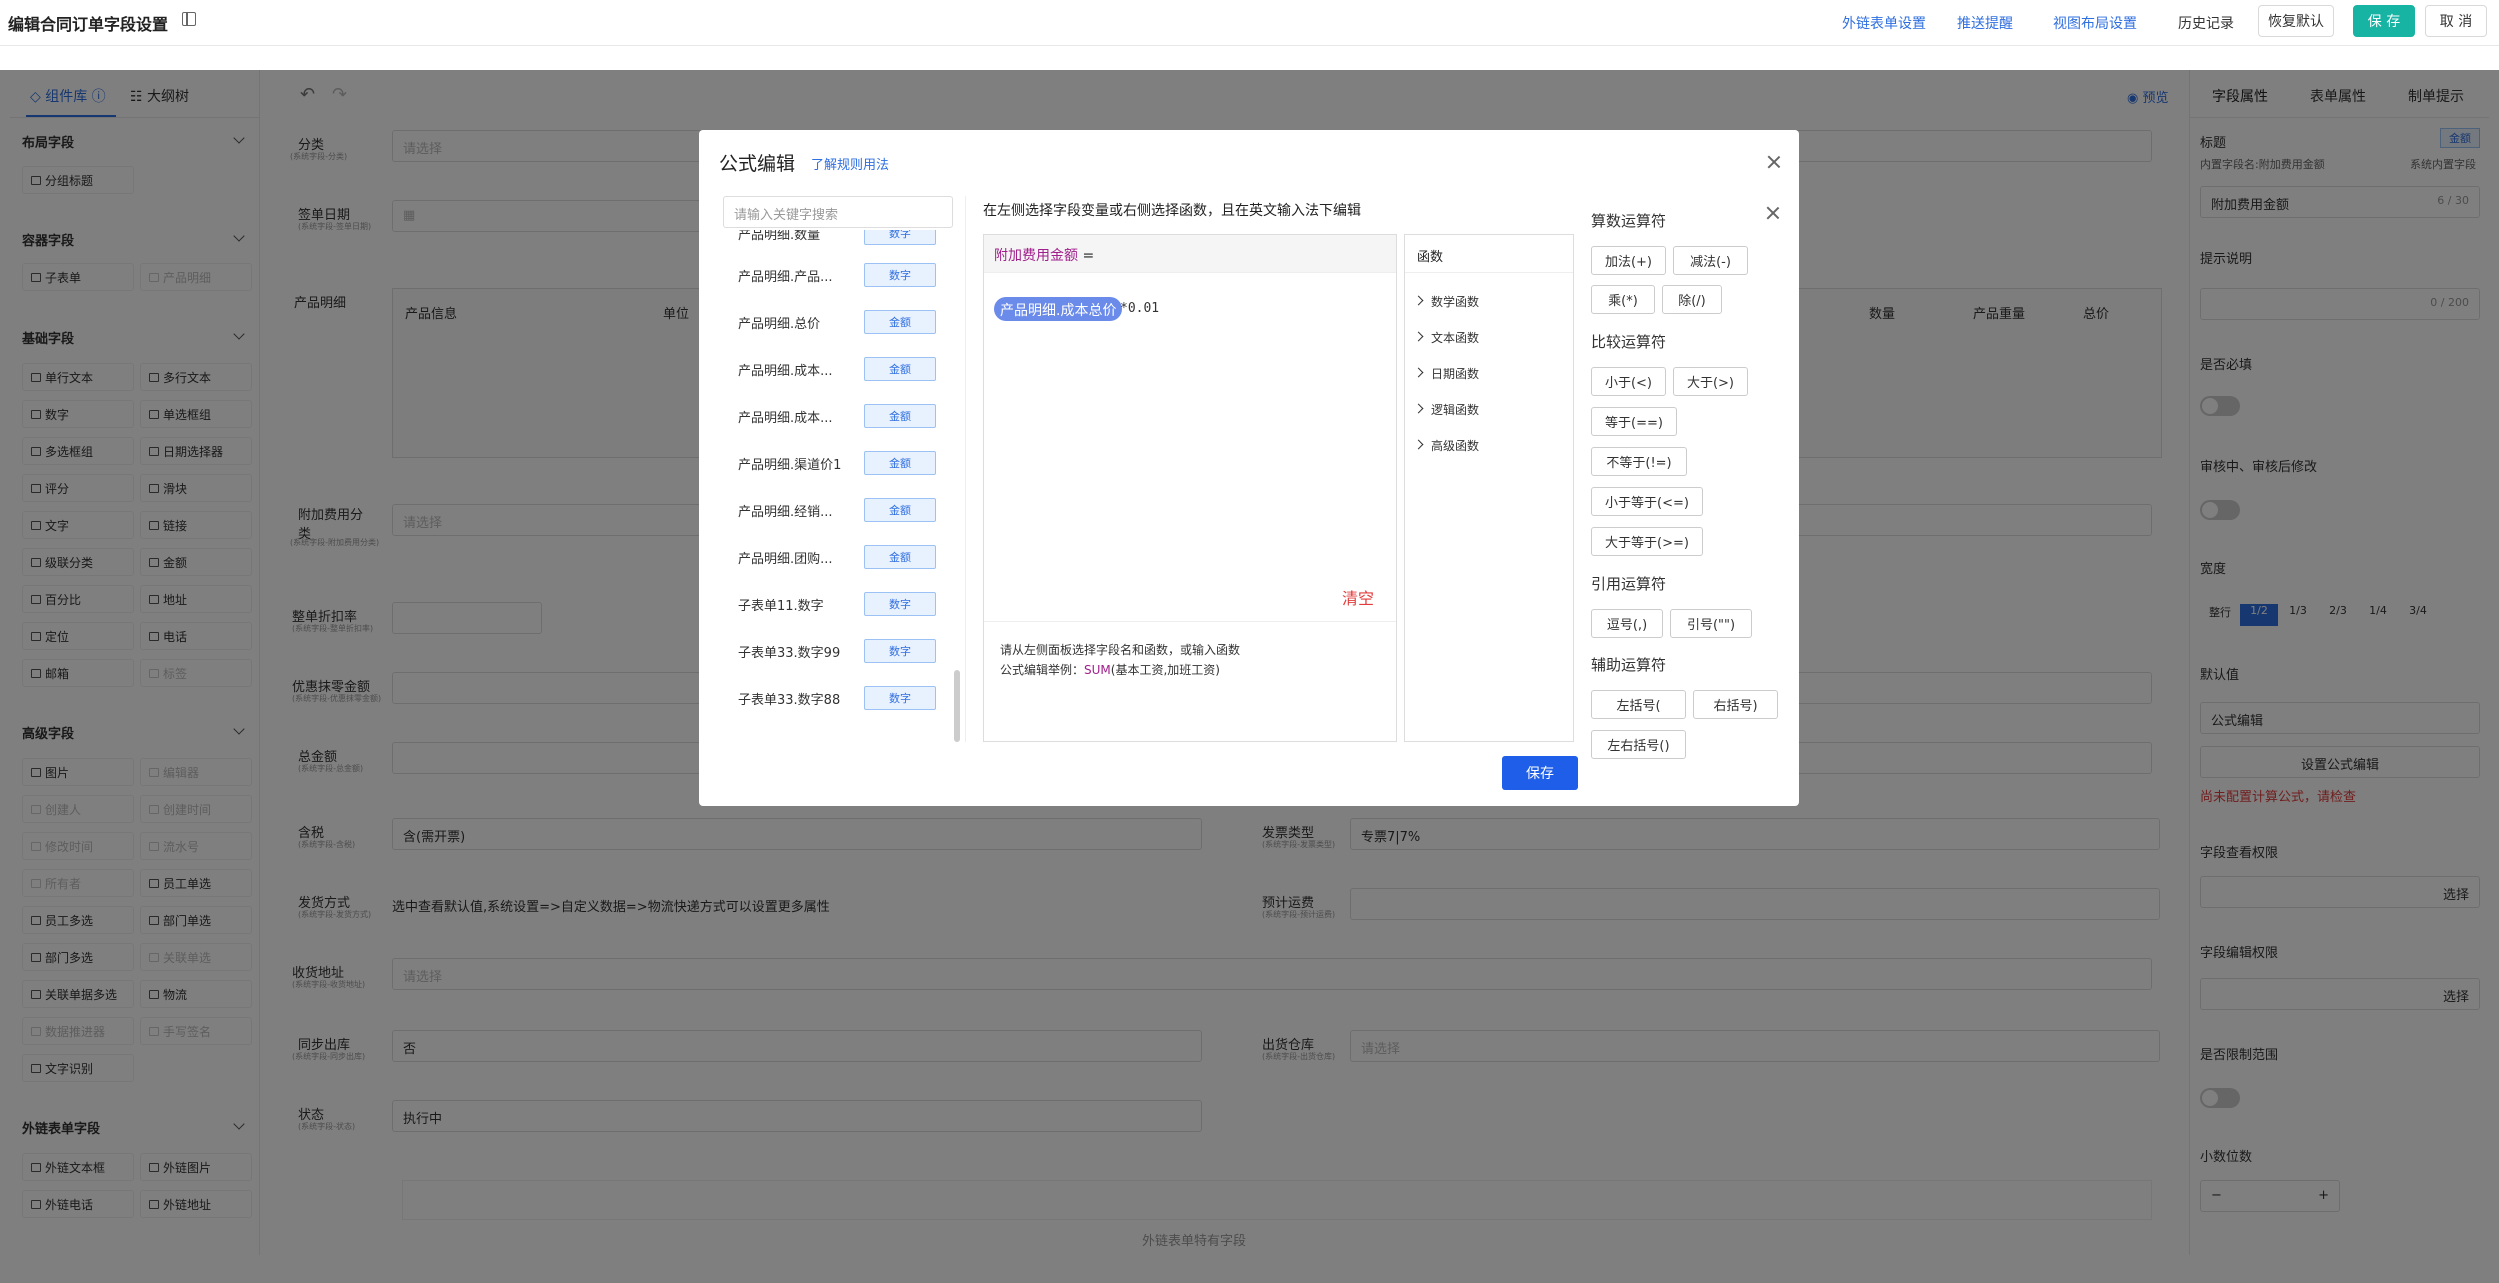 This screenshot has height=1283, width=2499. I want to click on function-category-logic: 逻辑函数, so click(1447, 409).